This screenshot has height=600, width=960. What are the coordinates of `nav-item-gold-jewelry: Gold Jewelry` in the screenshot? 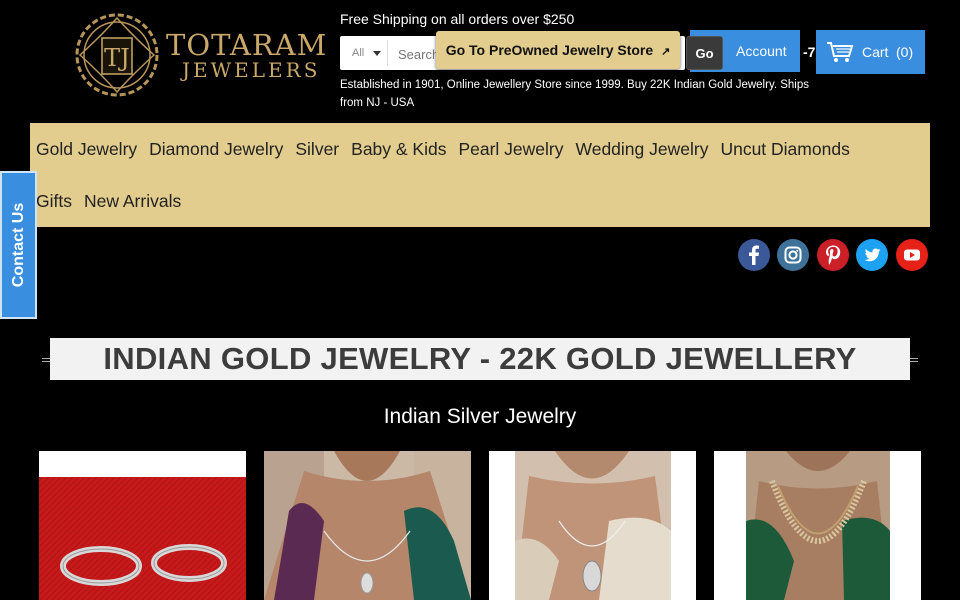 It's located at (86, 149).